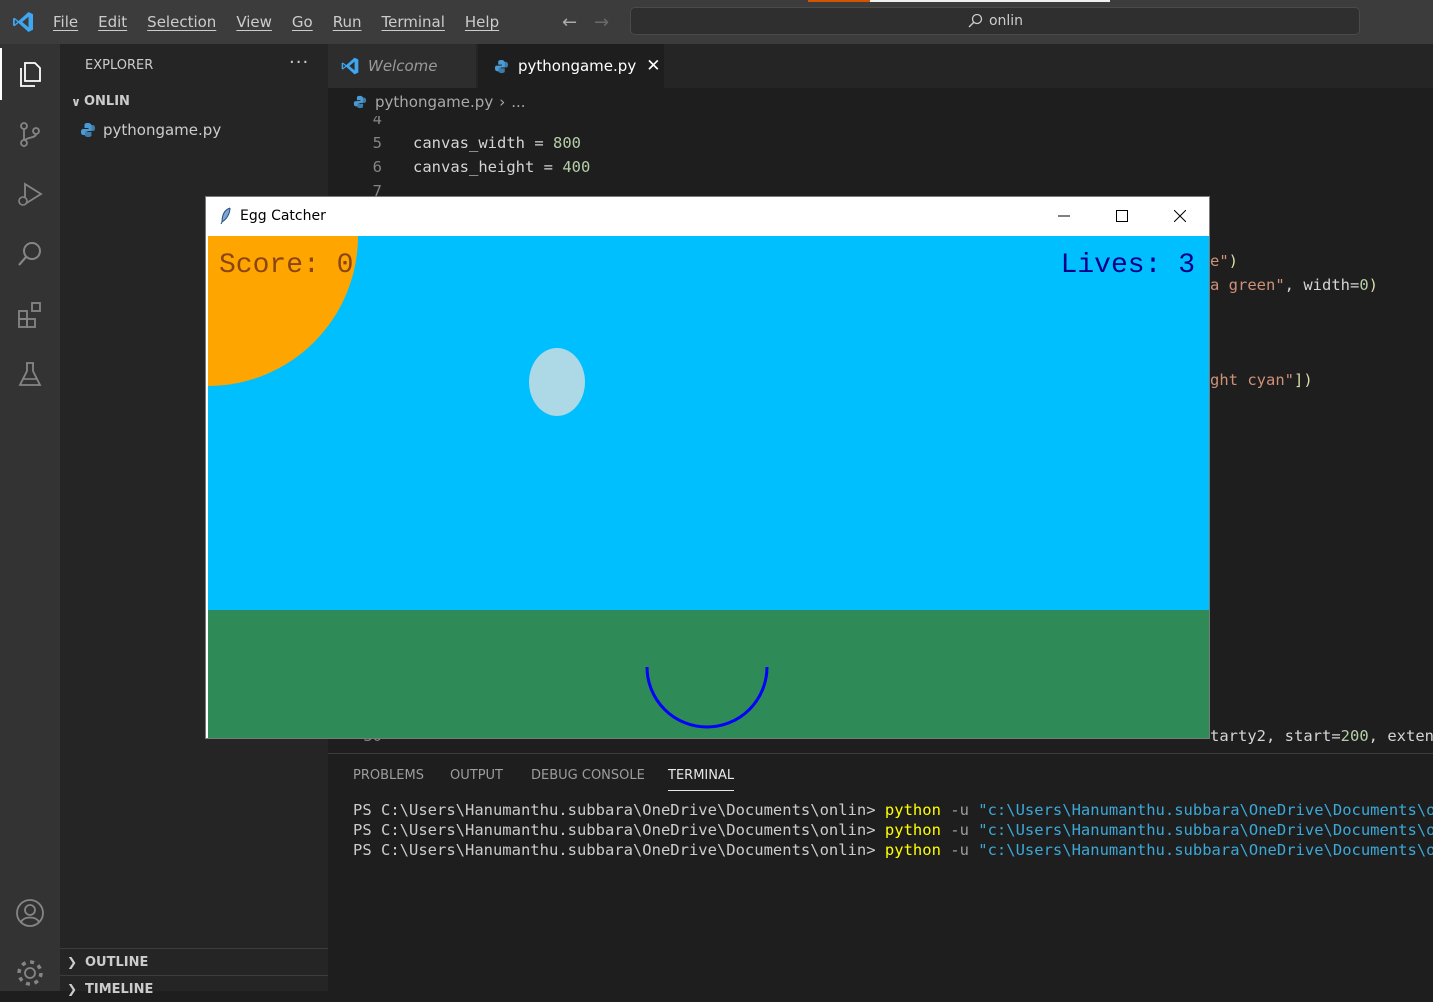  Describe the element at coordinates (1180, 216) in the screenshot. I see `close-window-icon` at that location.